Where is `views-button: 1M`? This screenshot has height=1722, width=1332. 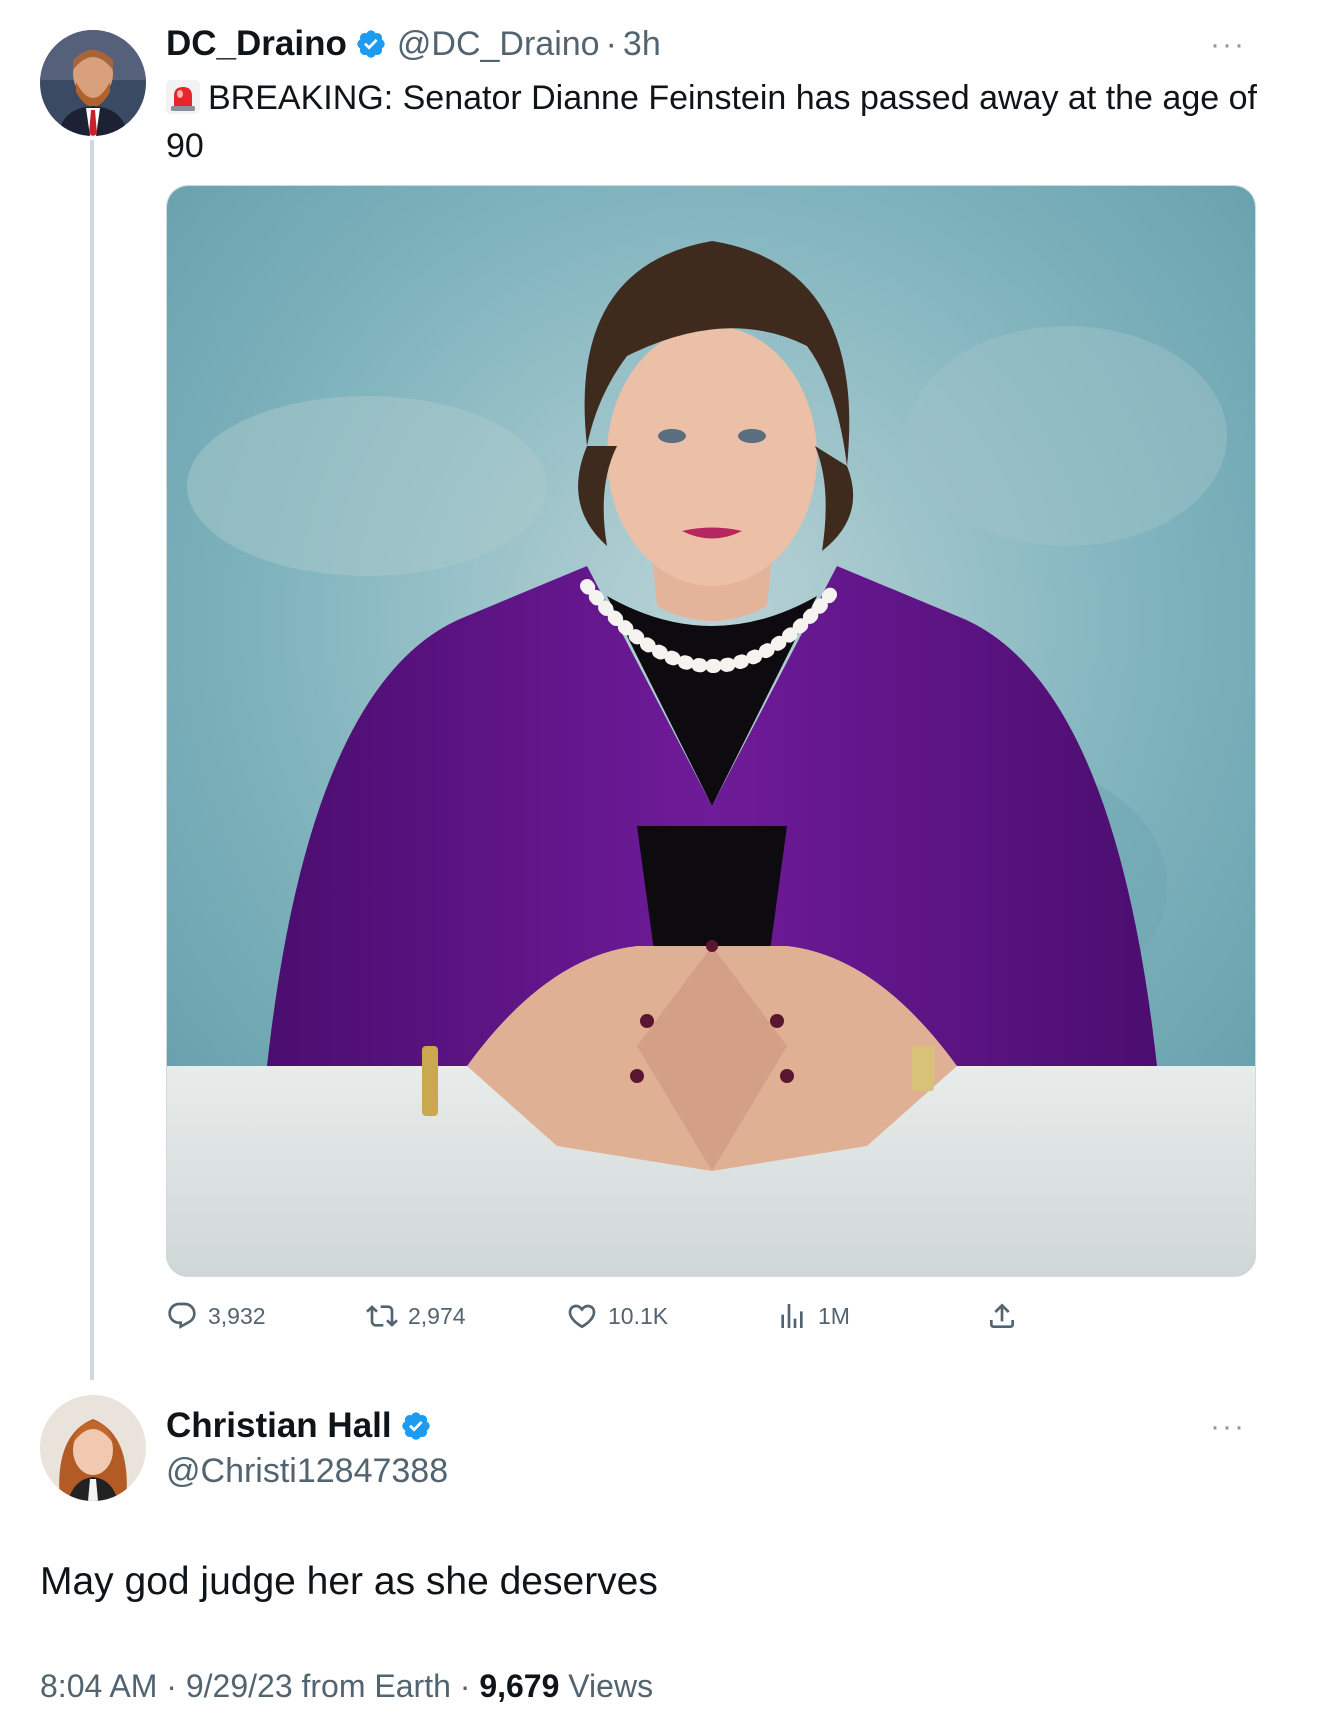
views-button: 1M is located at coordinates (813, 1316).